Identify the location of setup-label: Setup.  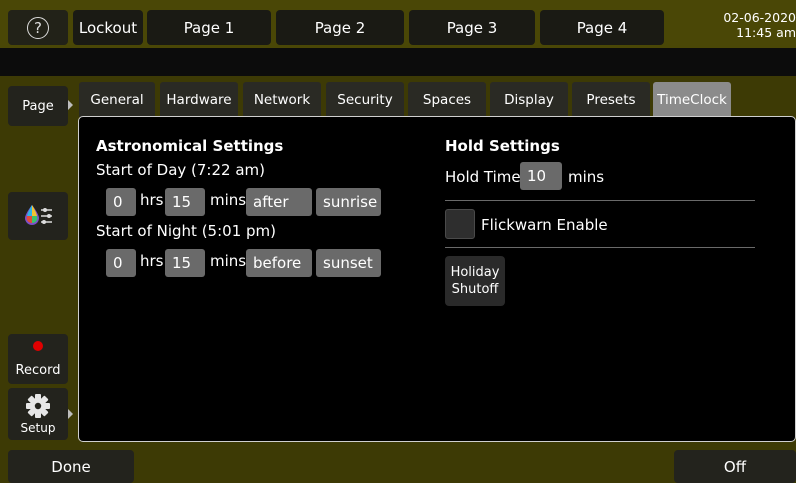
(38, 428).